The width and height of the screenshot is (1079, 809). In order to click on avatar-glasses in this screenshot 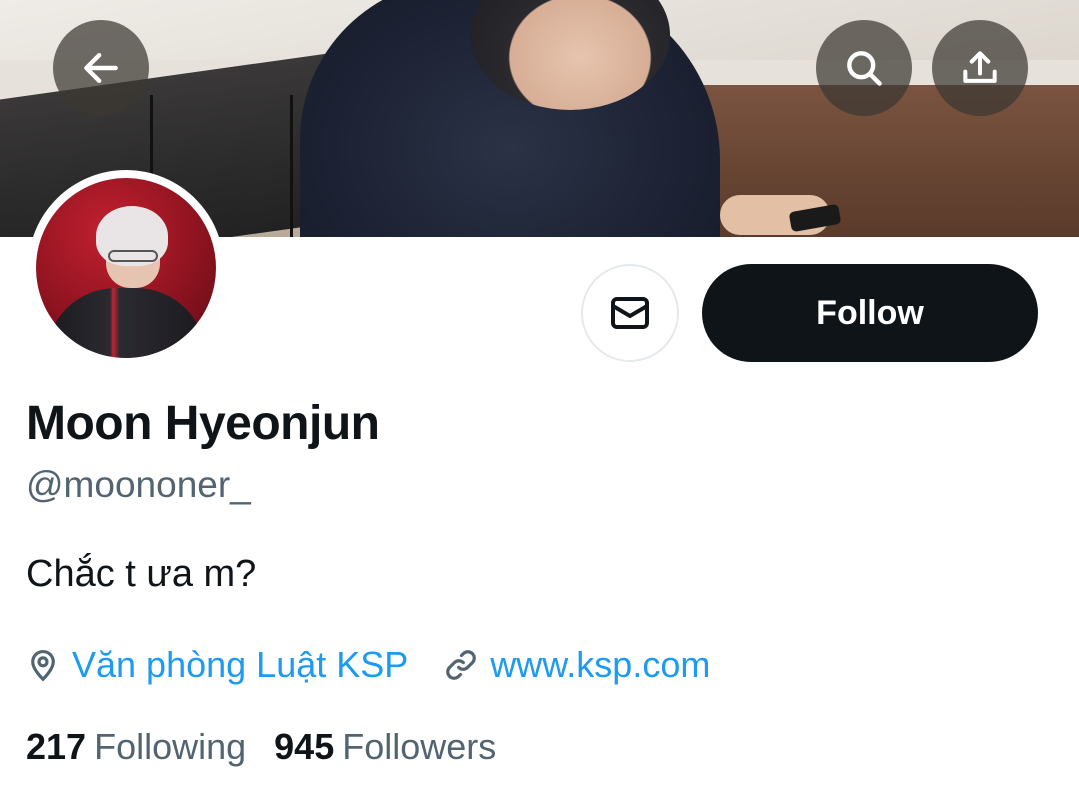, I will do `click(133, 256)`.